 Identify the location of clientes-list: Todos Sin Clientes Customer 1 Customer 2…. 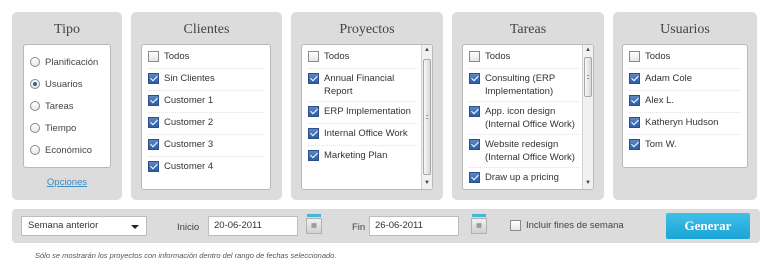
(206, 113).